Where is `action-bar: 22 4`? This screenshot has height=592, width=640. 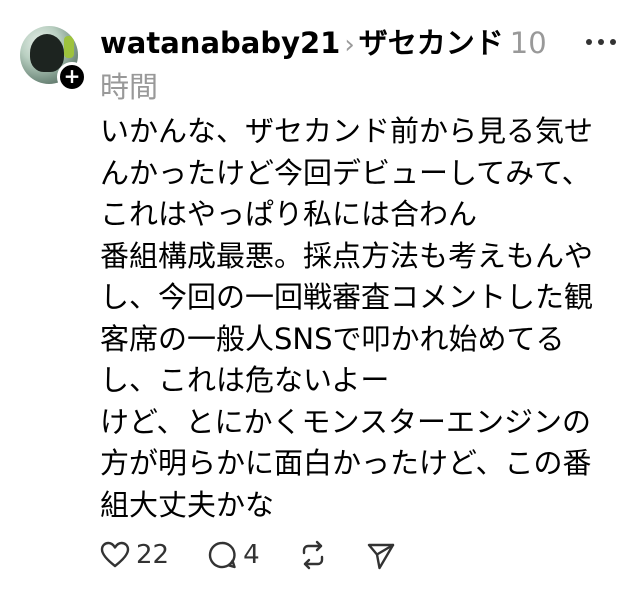 action-bar: 22 4 is located at coordinates (267, 555).